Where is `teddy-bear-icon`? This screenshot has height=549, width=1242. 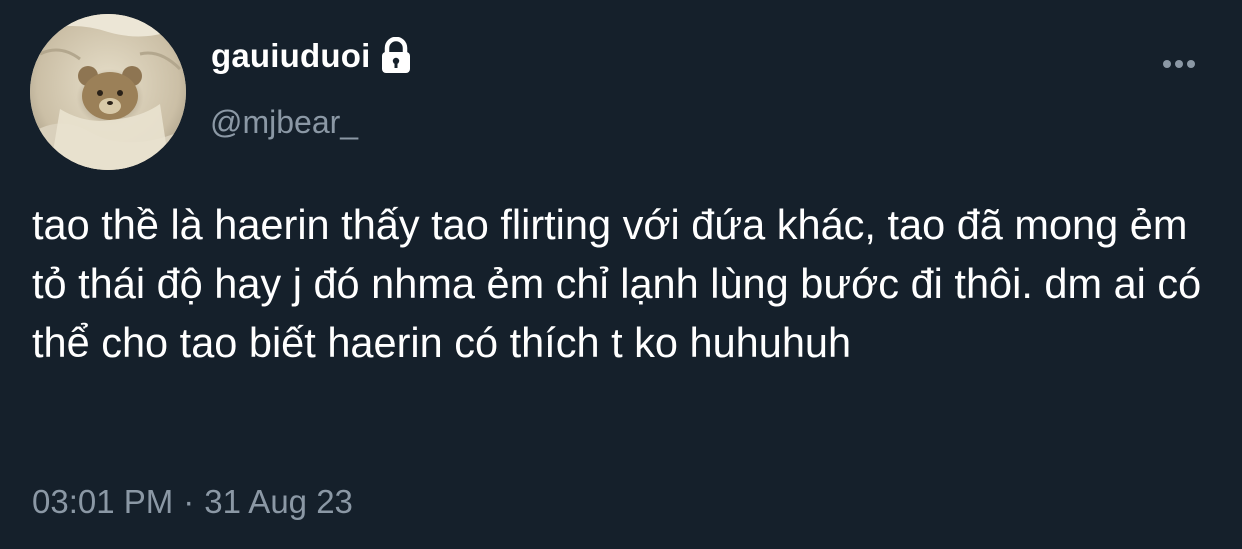
teddy-bear-icon is located at coordinates (108, 92).